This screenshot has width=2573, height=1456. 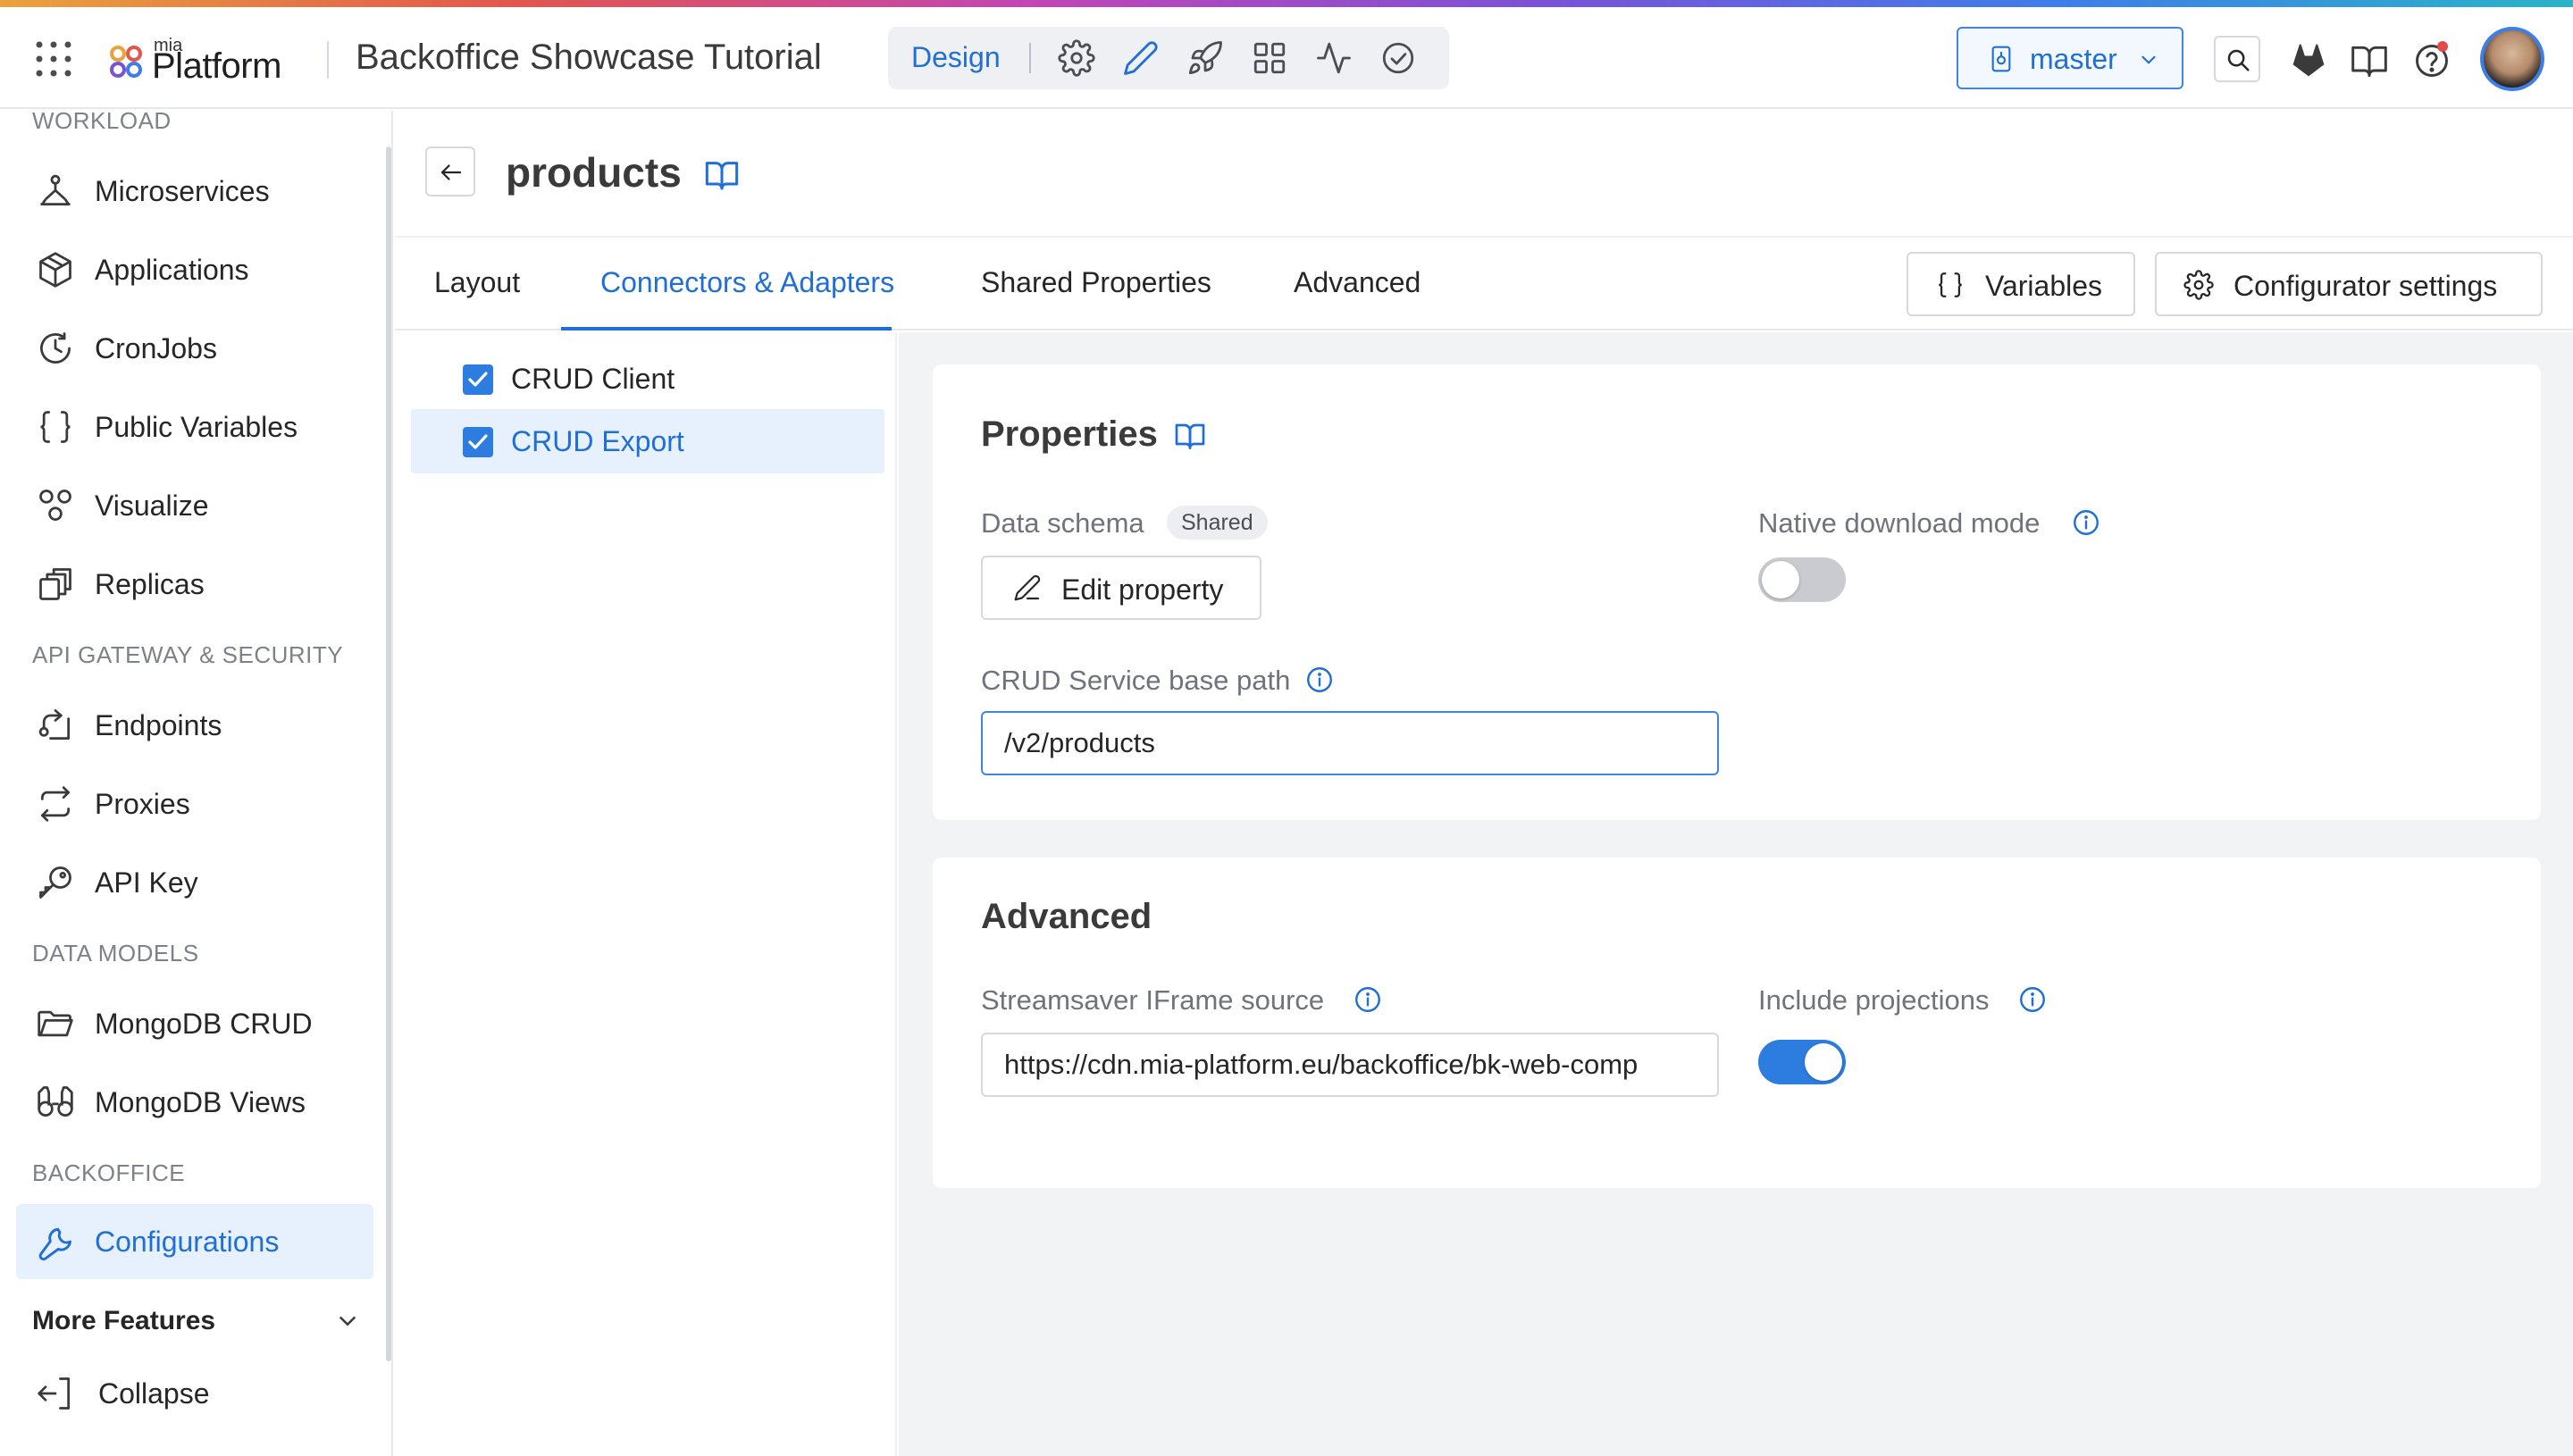 What do you see at coordinates (1066, 916) in the screenshot?
I see `advanced-title: Advanced` at bounding box center [1066, 916].